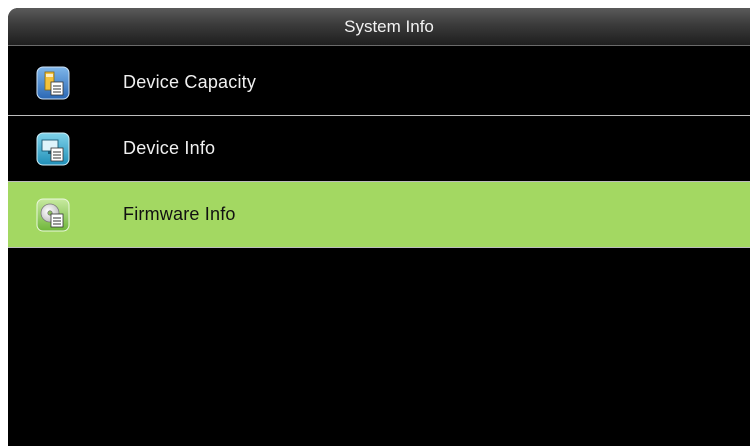 The height and width of the screenshot is (446, 750). Describe the element at coordinates (389, 26) in the screenshot. I see `page-title: System Info` at that location.